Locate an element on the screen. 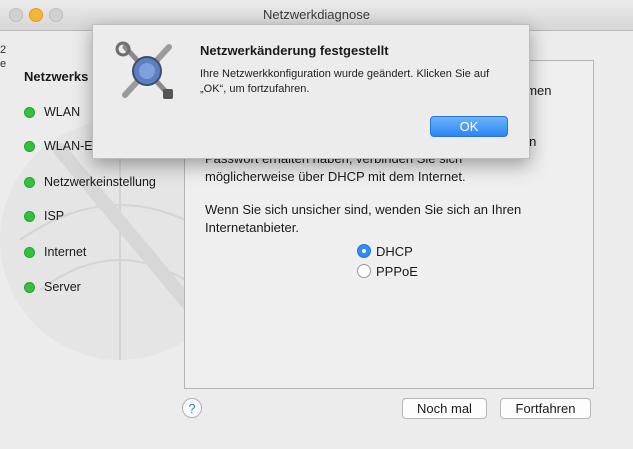  step-isp: ISP is located at coordinates (44, 216).